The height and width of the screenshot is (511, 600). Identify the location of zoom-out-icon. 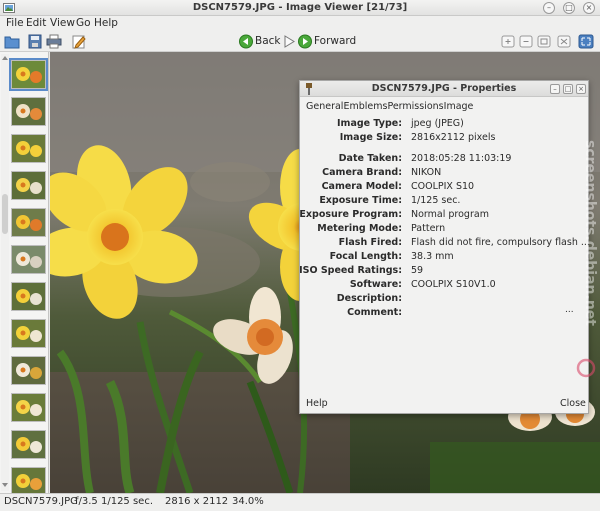
(526, 41).